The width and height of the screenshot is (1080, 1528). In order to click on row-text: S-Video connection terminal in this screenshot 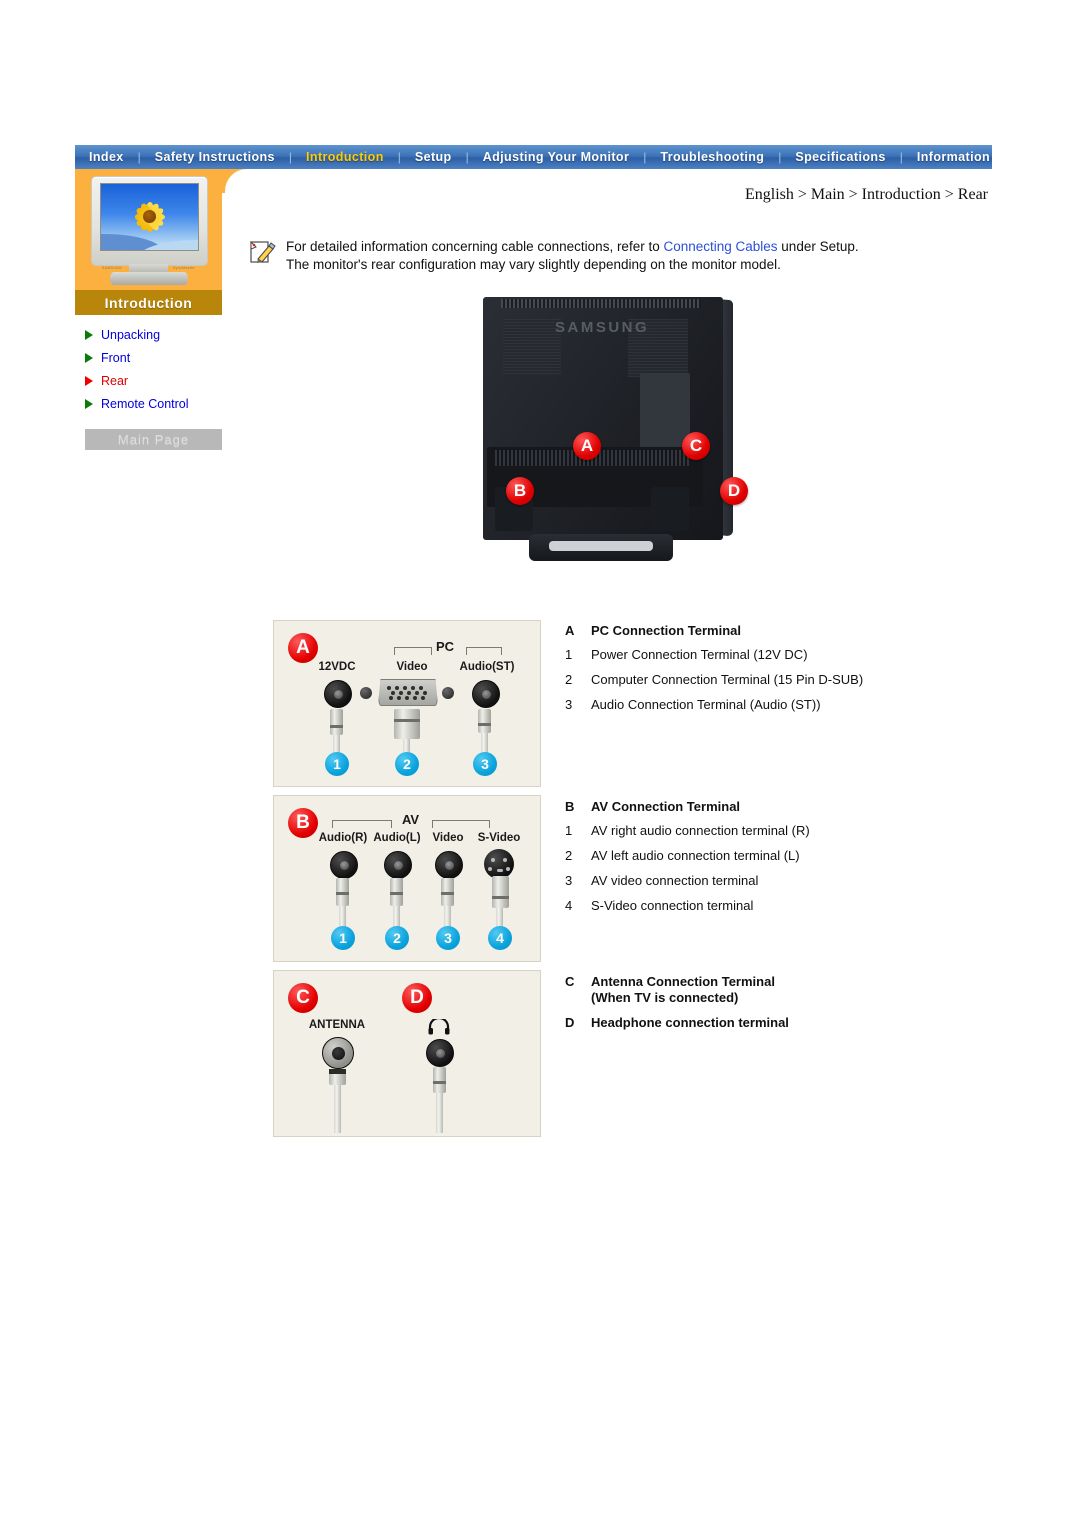, I will do `click(672, 905)`.